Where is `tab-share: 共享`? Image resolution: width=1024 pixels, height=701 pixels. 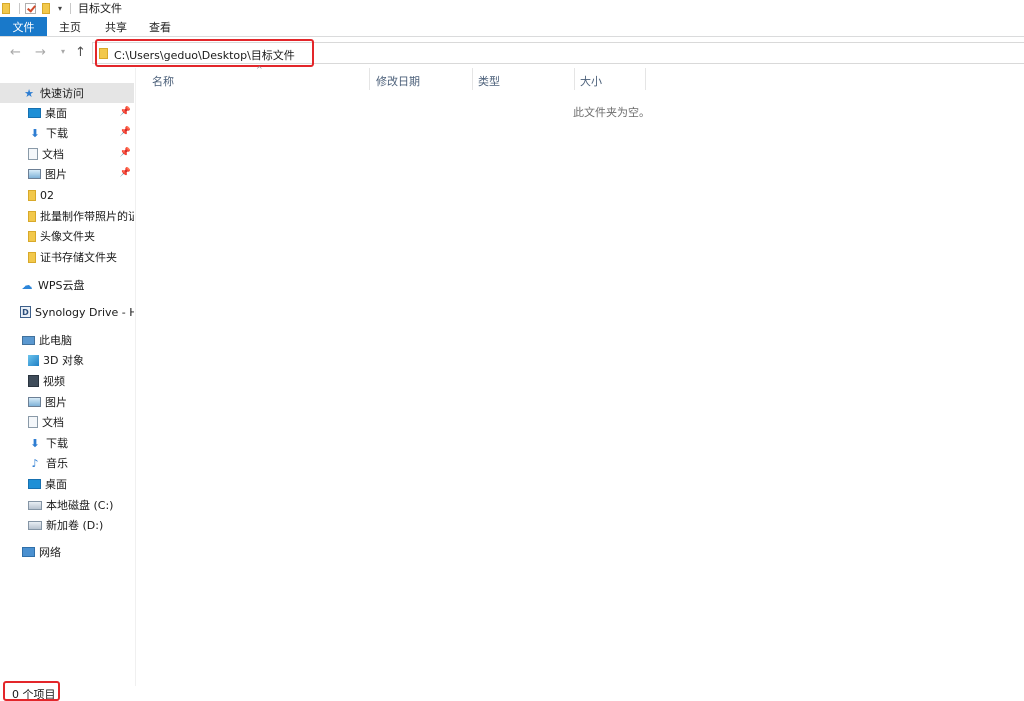 tab-share: 共享 is located at coordinates (116, 26).